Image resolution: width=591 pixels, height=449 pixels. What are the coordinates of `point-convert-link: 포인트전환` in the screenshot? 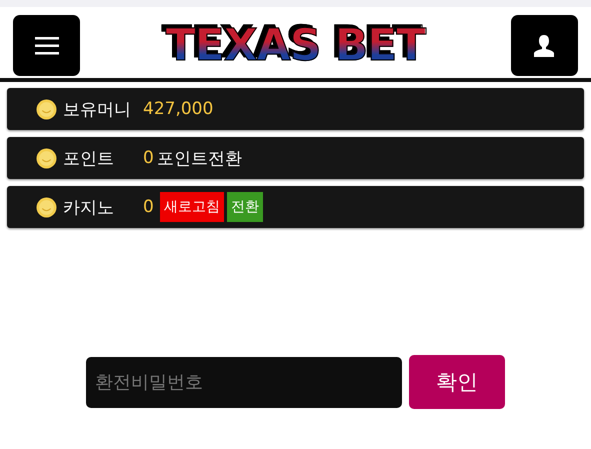 It's located at (199, 158).